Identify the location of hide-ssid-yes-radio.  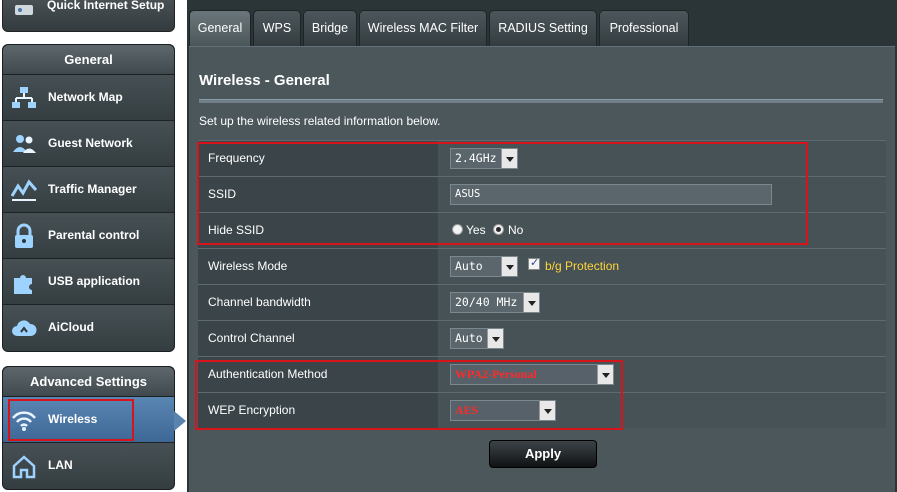
(457, 229).